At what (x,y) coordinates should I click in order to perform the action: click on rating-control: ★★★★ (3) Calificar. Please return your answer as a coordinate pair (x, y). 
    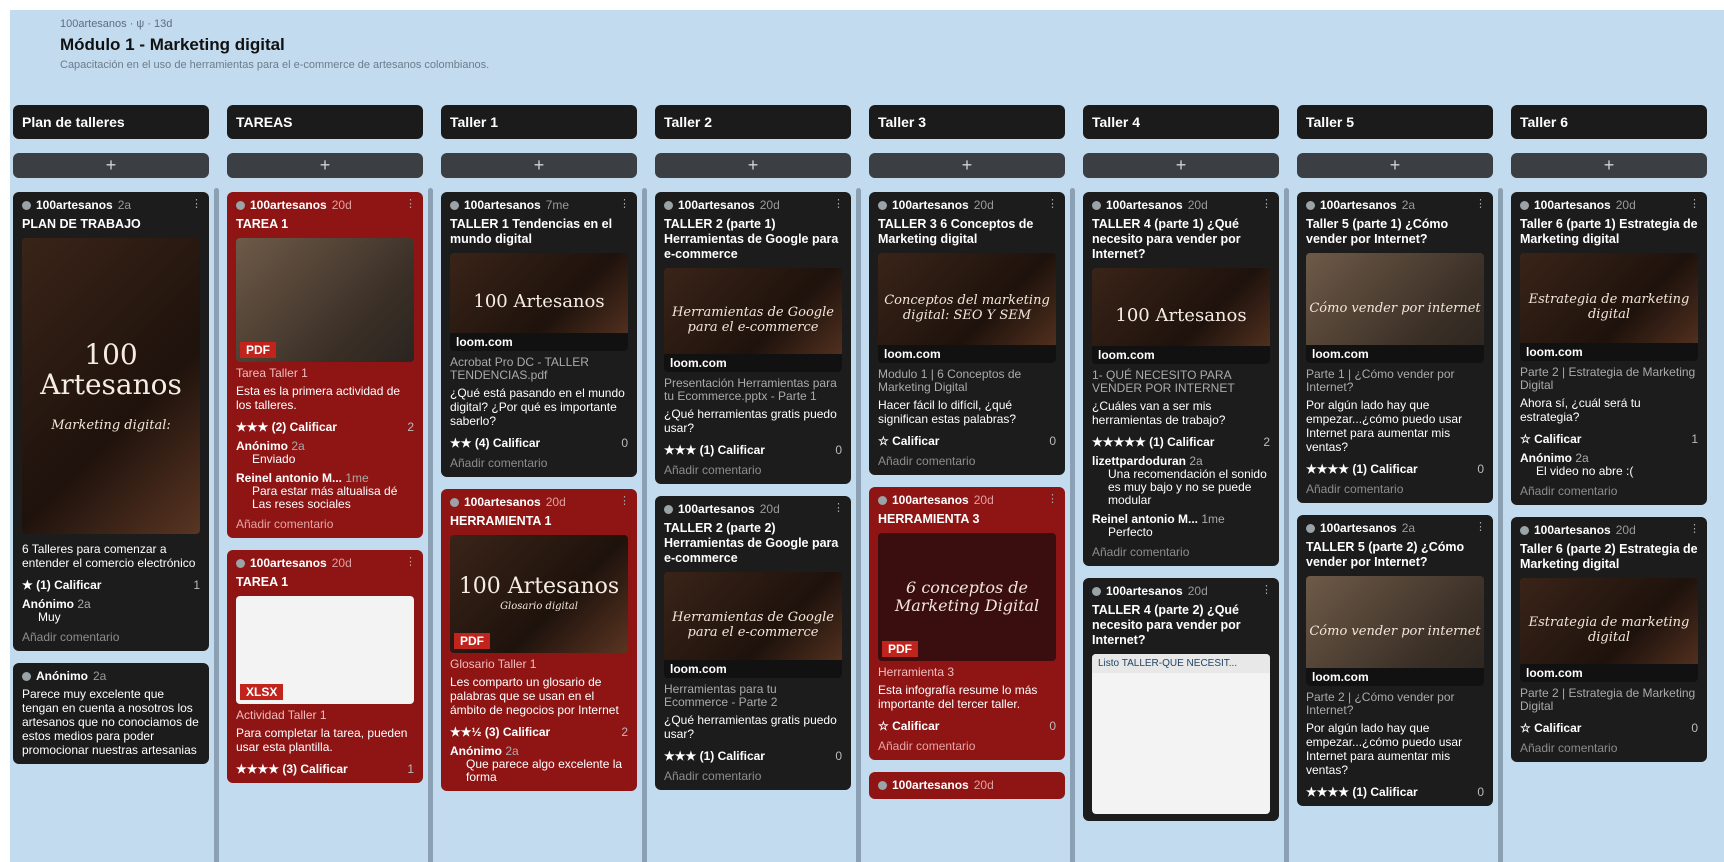
    Looking at the image, I should click on (292, 769).